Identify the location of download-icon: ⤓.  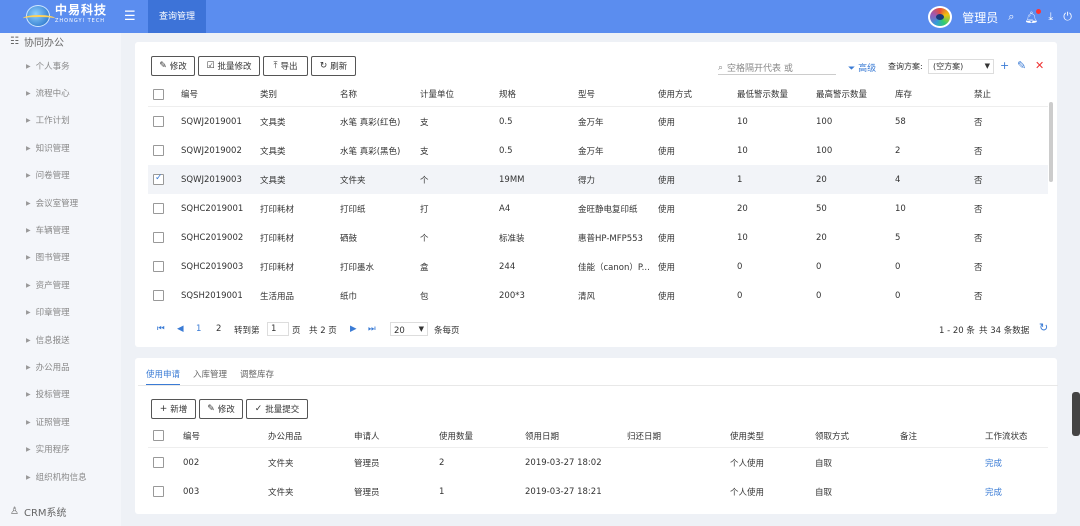
(1050, 17).